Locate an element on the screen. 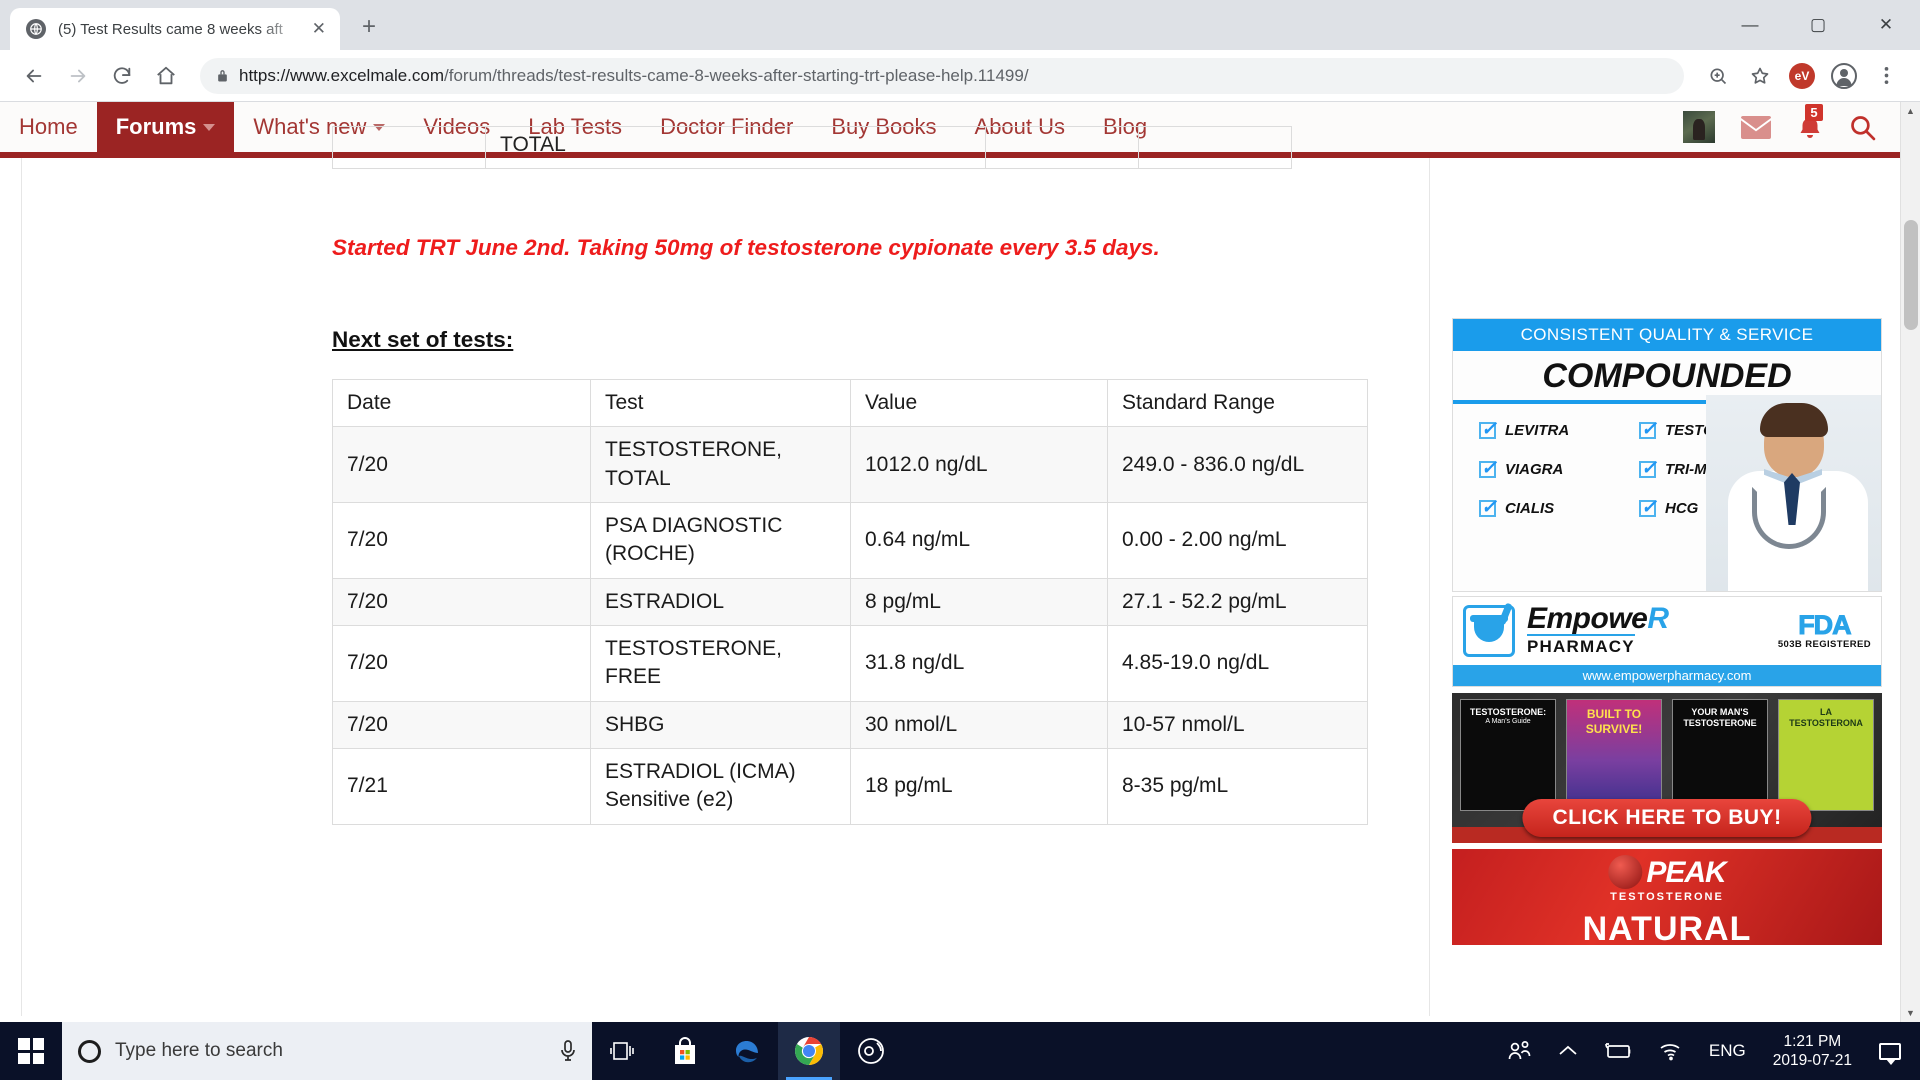 Image resolution: width=1920 pixels, height=1080 pixels. browser-tab: (5) Test Results came 8 weeks aft ✕ is located at coordinates (175, 29).